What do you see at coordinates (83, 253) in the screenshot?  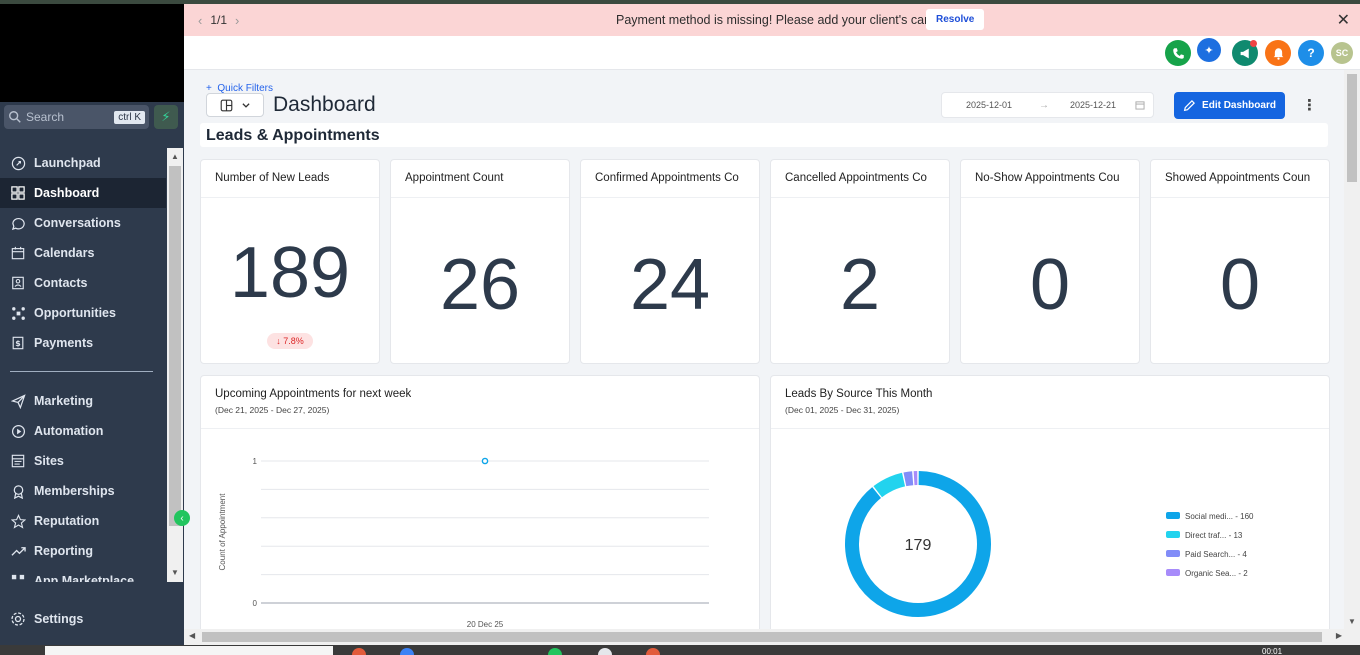 I see `sidebar-item-calendars: Calendars` at bounding box center [83, 253].